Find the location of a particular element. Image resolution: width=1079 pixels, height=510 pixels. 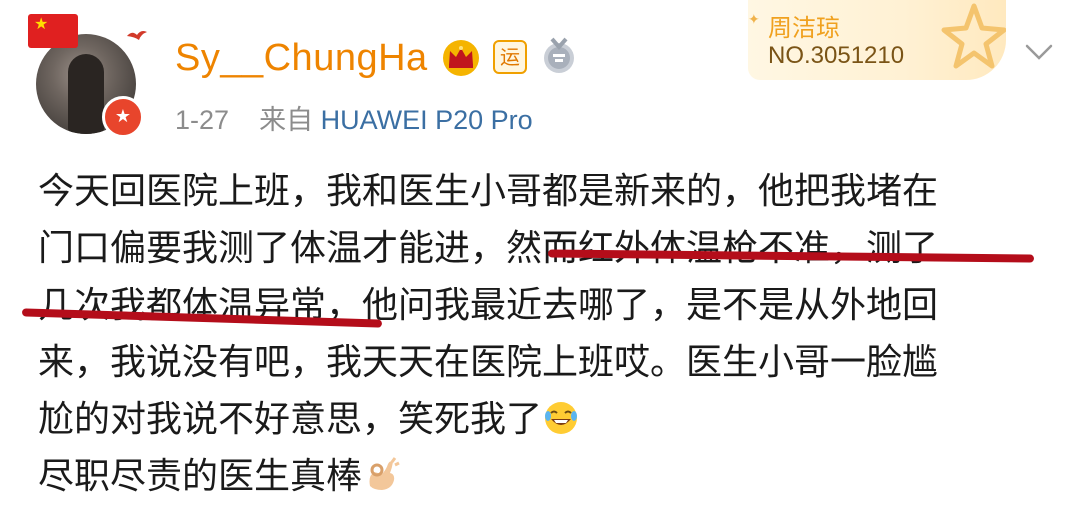

post-line-with-emoji: 尬的对我说不好意思，笑死我了 is located at coordinates (548, 419).